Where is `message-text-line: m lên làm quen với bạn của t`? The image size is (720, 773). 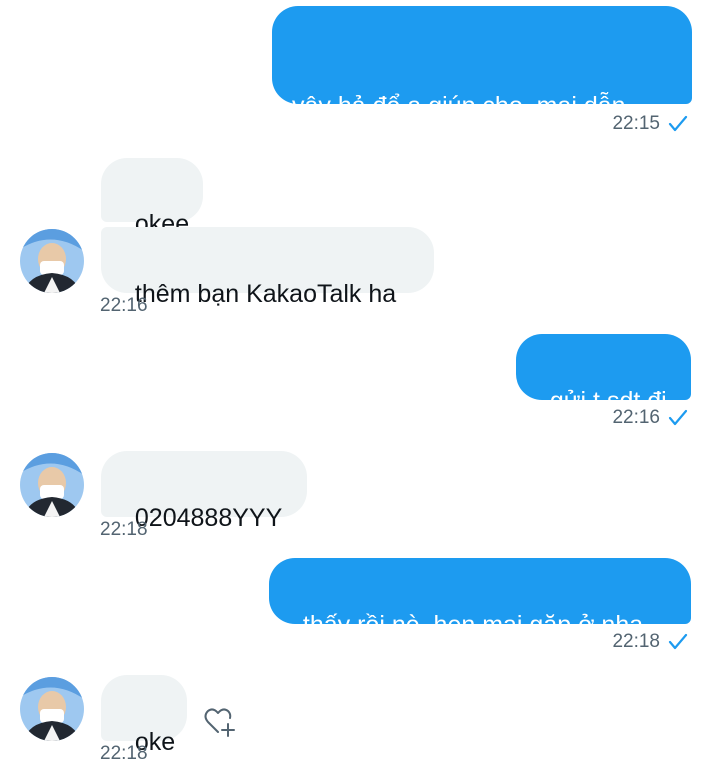 message-text-line: m lên làm quen với bạn của t is located at coordinates (453, 208).